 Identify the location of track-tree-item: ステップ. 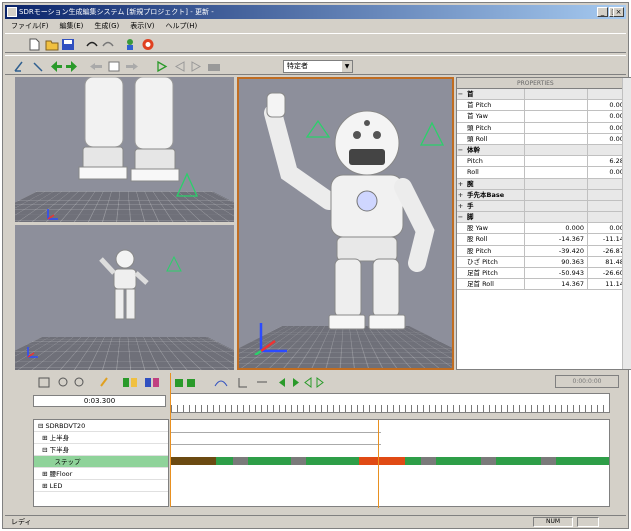
(101, 462).